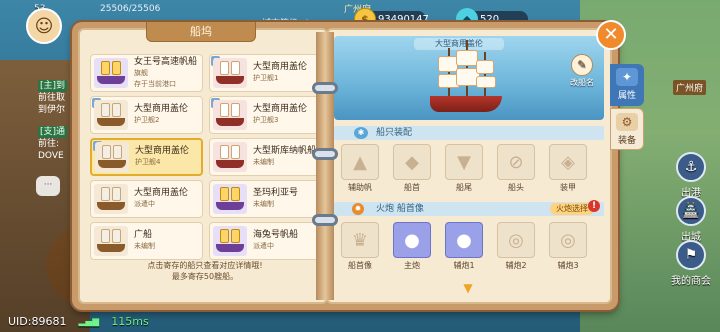 The image size is (720, 332). I want to click on close-button: ✕, so click(611, 35).